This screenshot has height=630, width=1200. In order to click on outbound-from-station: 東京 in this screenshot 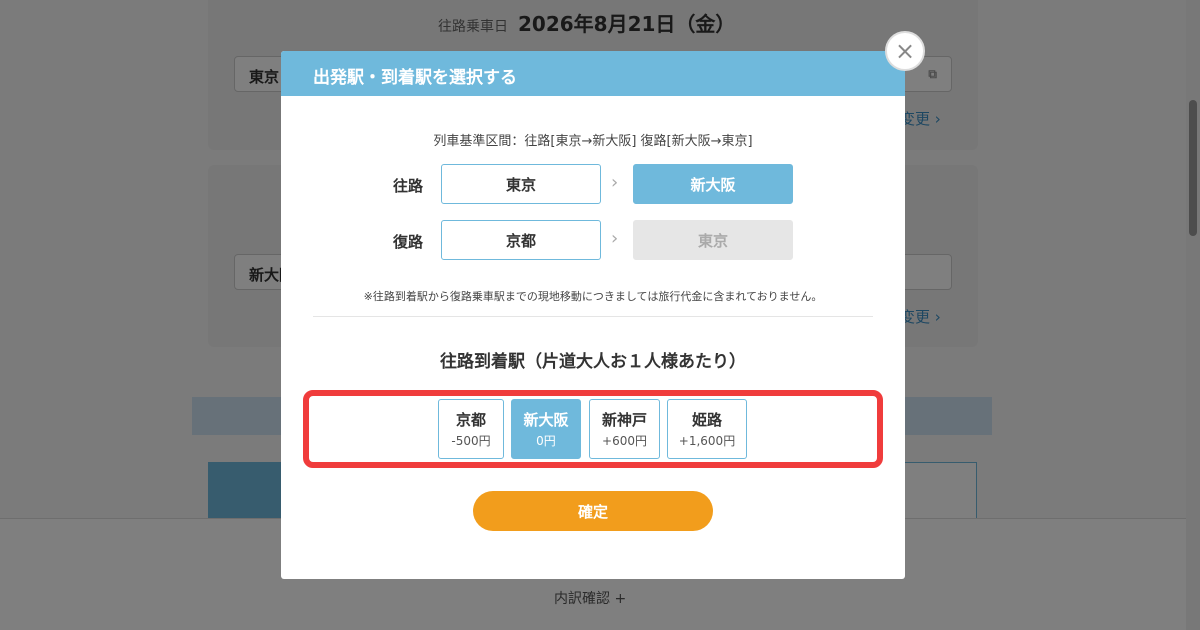, I will do `click(521, 184)`.